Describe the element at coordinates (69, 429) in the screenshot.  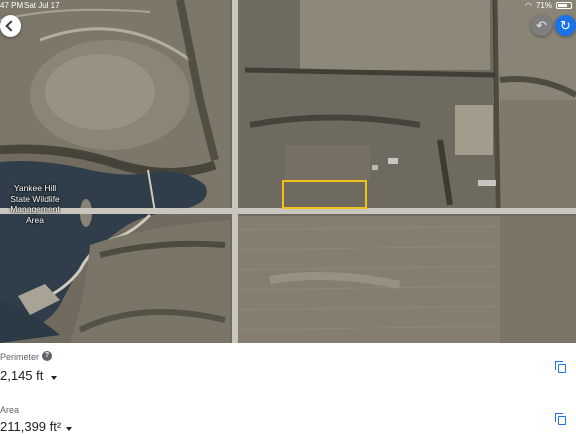
I see `area-unit-dropdown-icon` at that location.